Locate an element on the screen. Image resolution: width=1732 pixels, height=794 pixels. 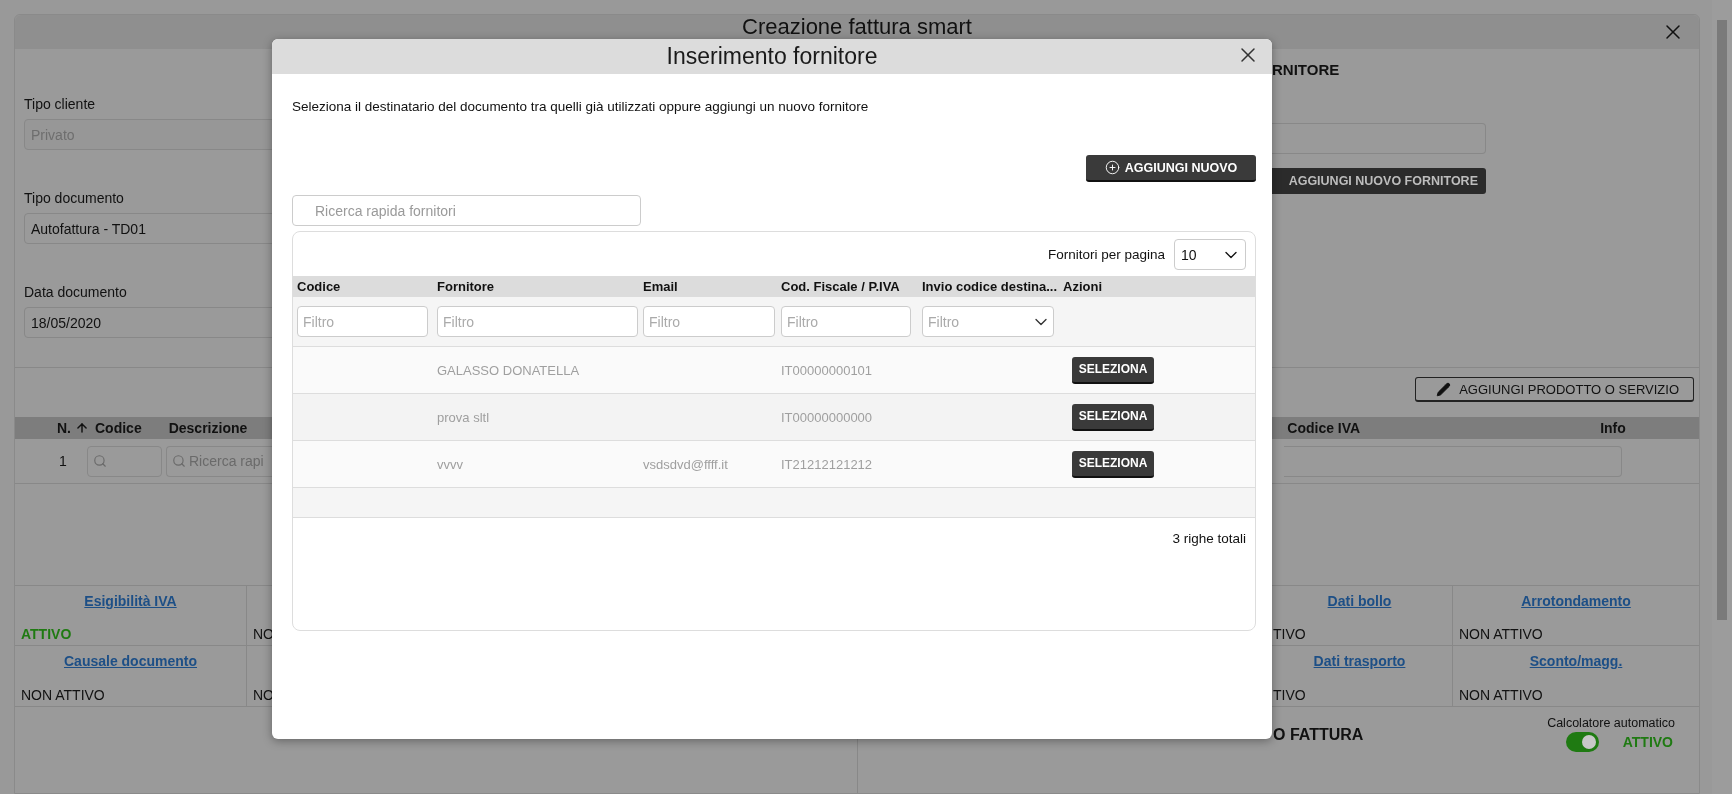
option-link: Arrotondamento is located at coordinates (1576, 601).